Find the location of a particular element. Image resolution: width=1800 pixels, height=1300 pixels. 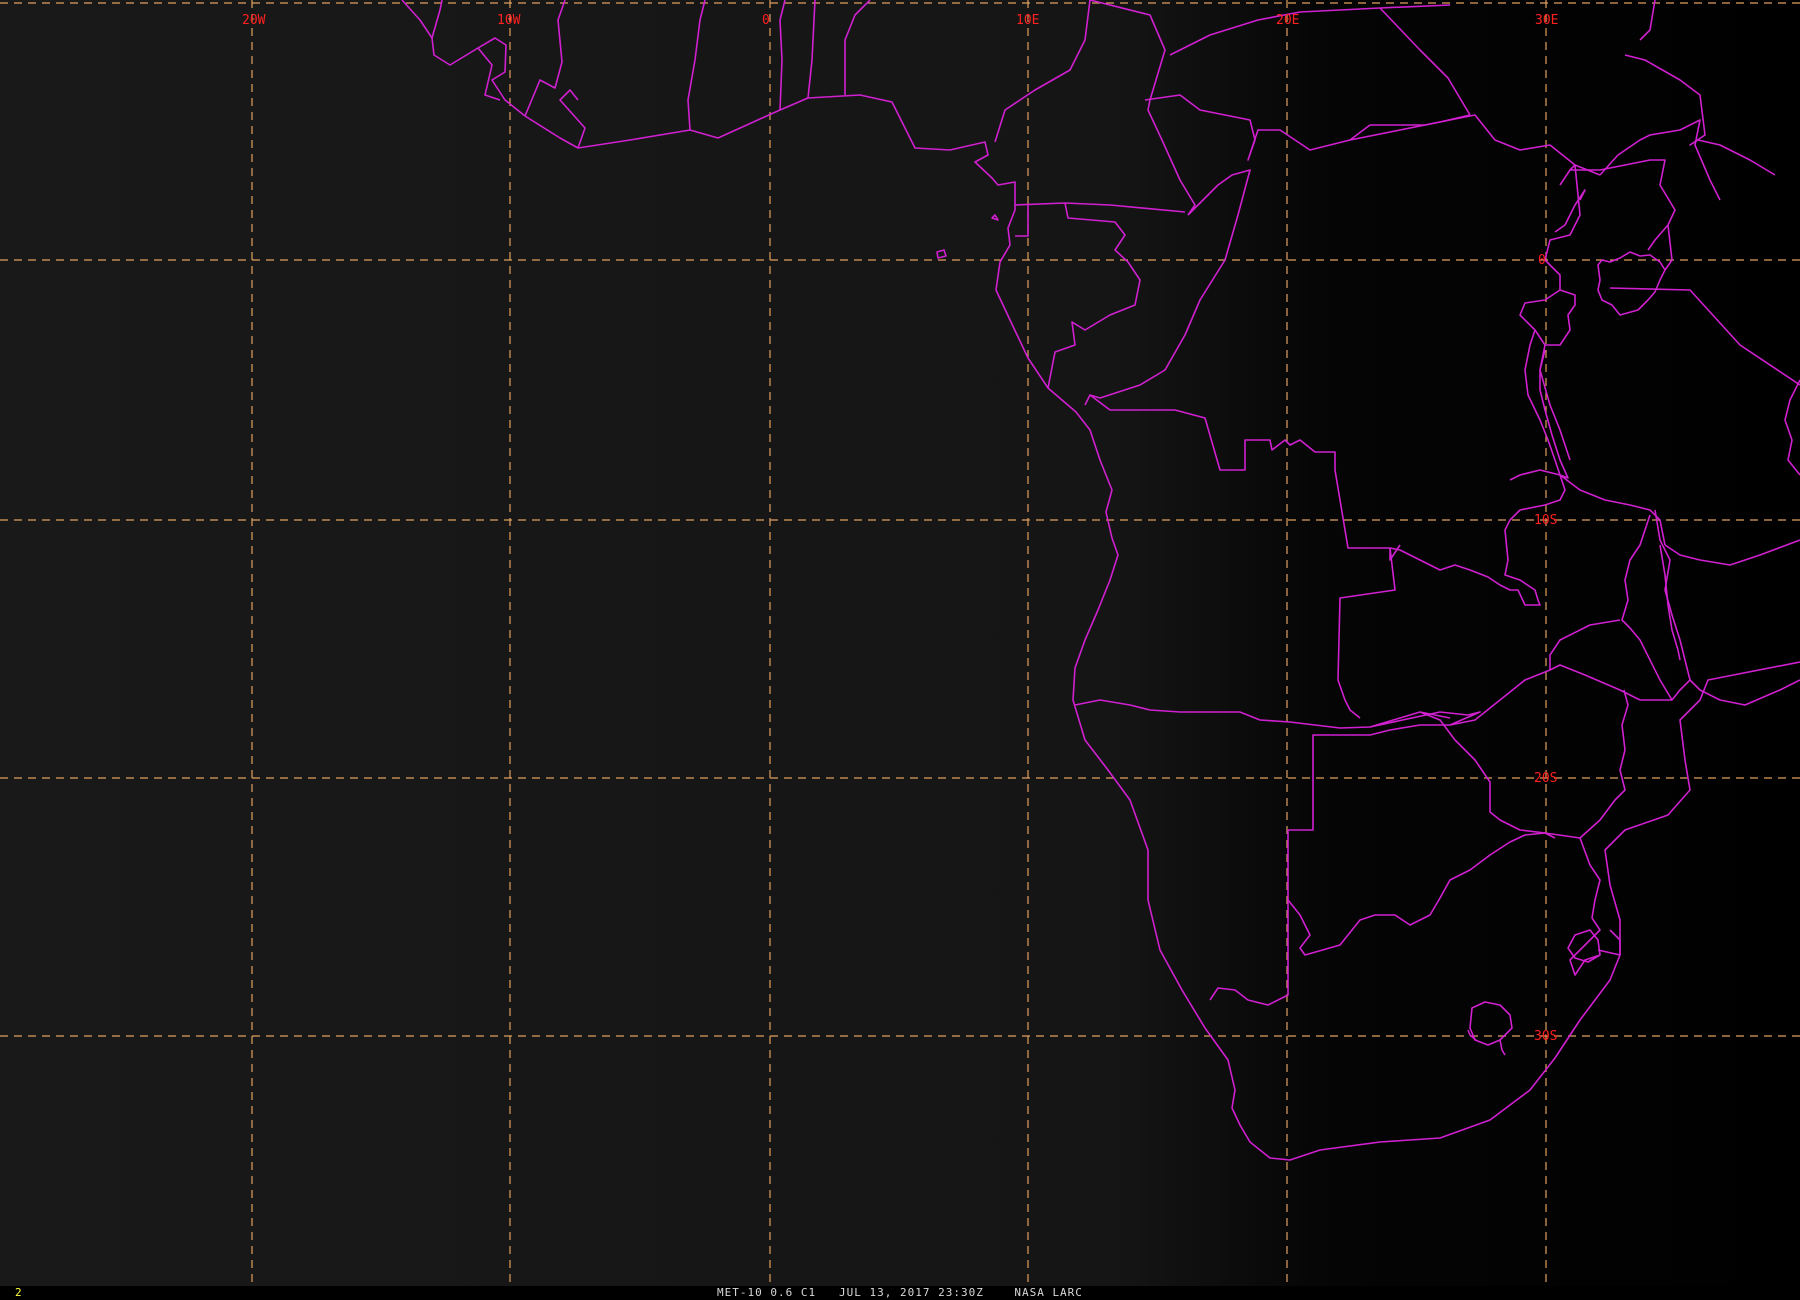

lon-label-20w: 20W is located at coordinates (254, 20).